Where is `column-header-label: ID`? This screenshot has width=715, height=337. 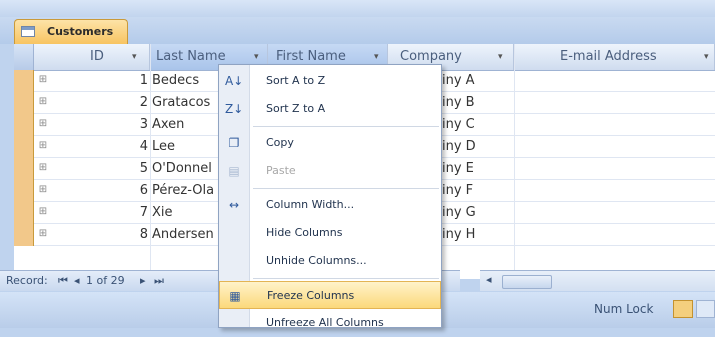
column-header-label: ID is located at coordinates (97, 56).